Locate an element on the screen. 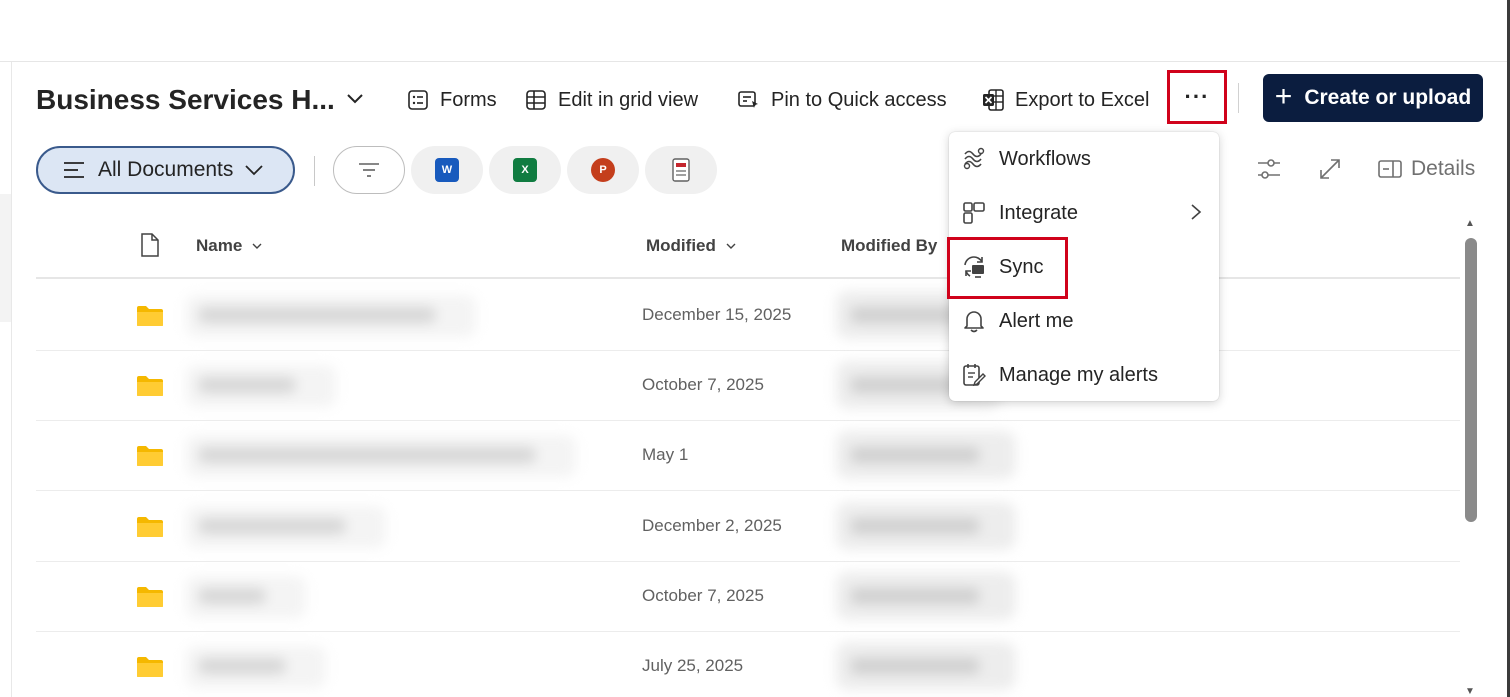 The image size is (1510, 697). workflows-icon is located at coordinates (974, 158).